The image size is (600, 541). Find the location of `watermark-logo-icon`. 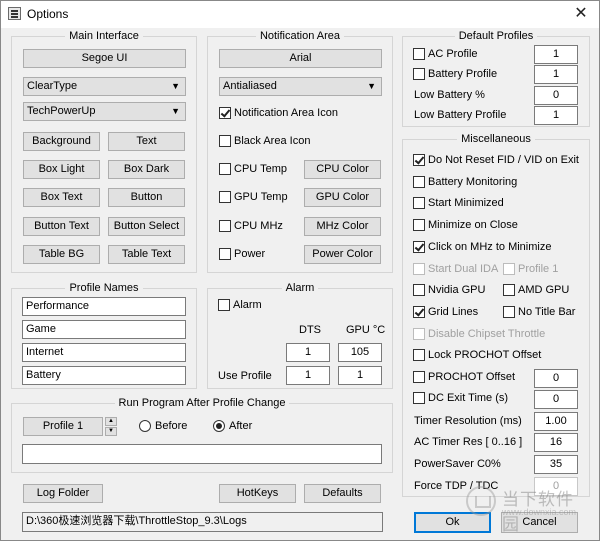

watermark-logo-icon is located at coordinates (481, 501).